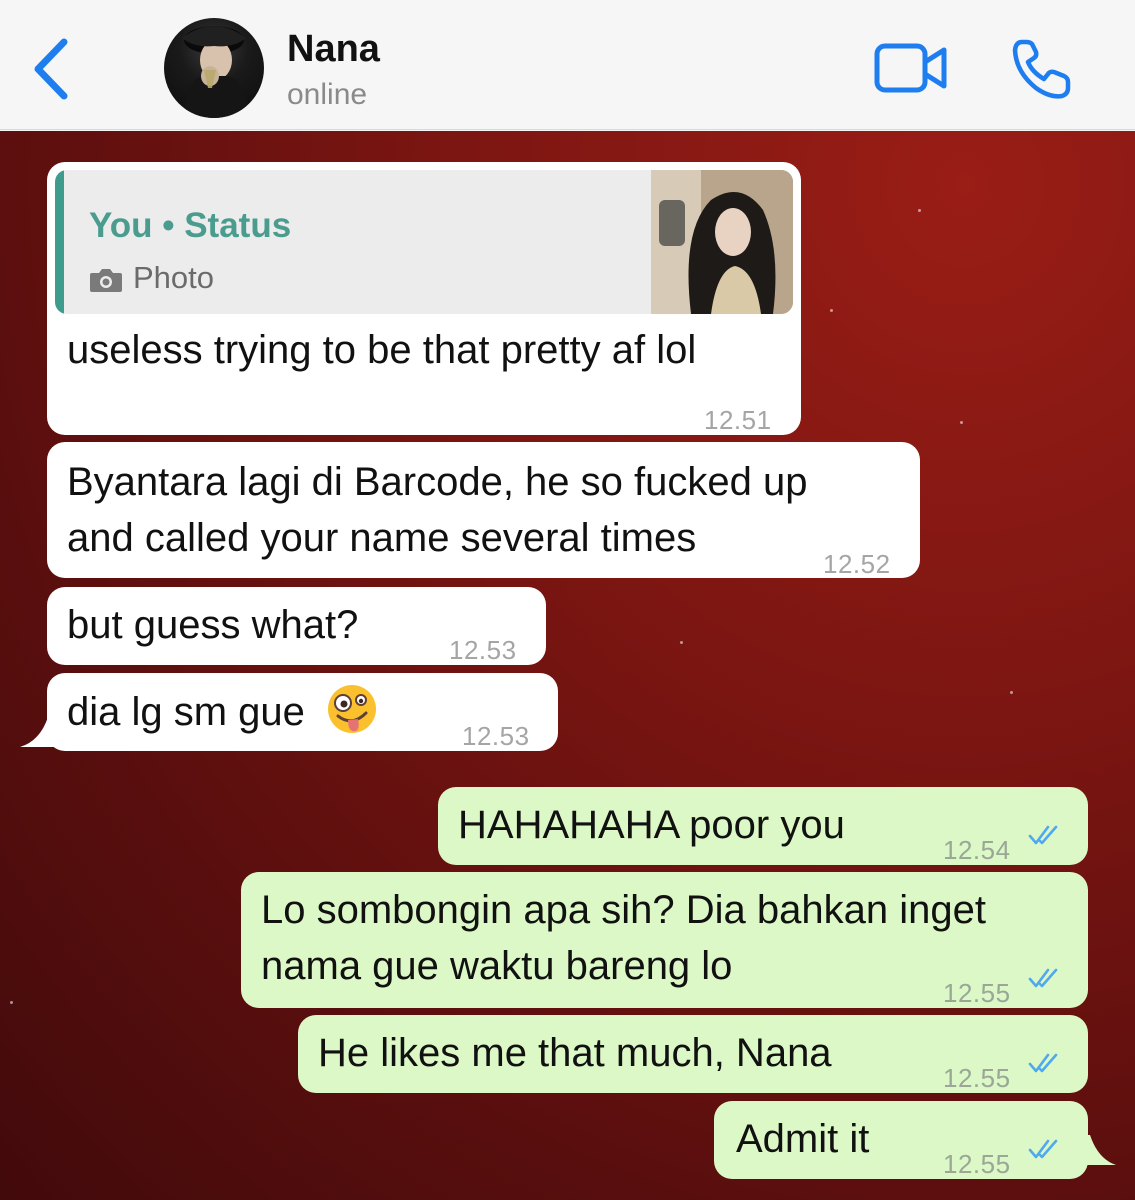 The width and height of the screenshot is (1135, 1200). Describe the element at coordinates (651, 825) in the screenshot. I see `message-text: HAHAHAHA poor you` at that location.